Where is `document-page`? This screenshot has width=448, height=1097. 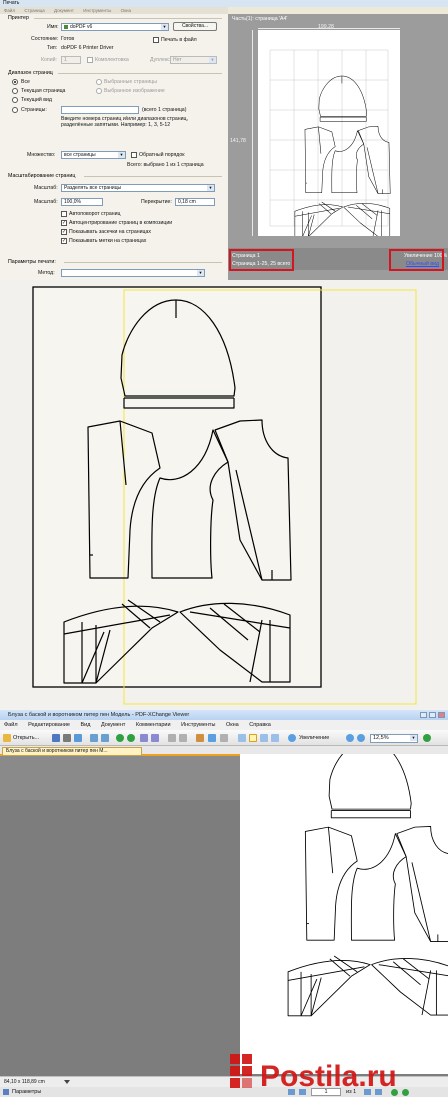 document-page is located at coordinates (344, 906).